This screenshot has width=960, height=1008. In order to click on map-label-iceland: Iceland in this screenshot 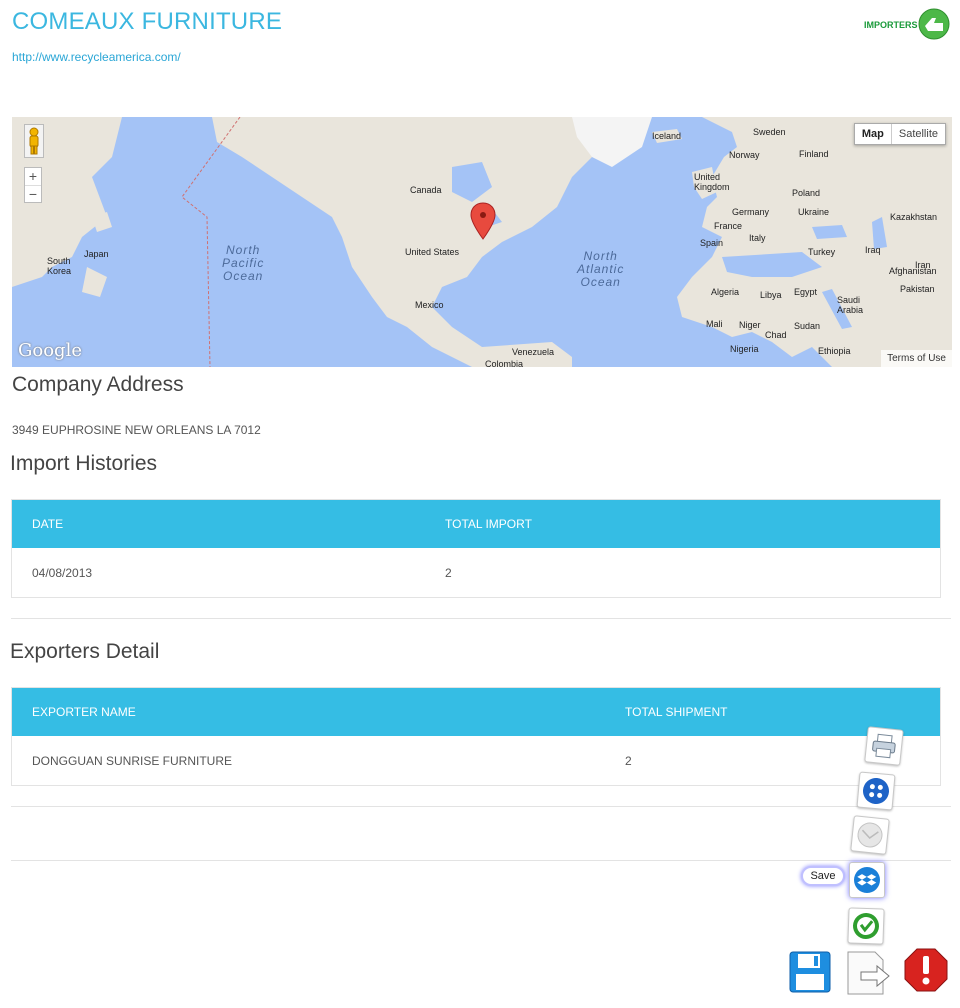, I will do `click(667, 136)`.